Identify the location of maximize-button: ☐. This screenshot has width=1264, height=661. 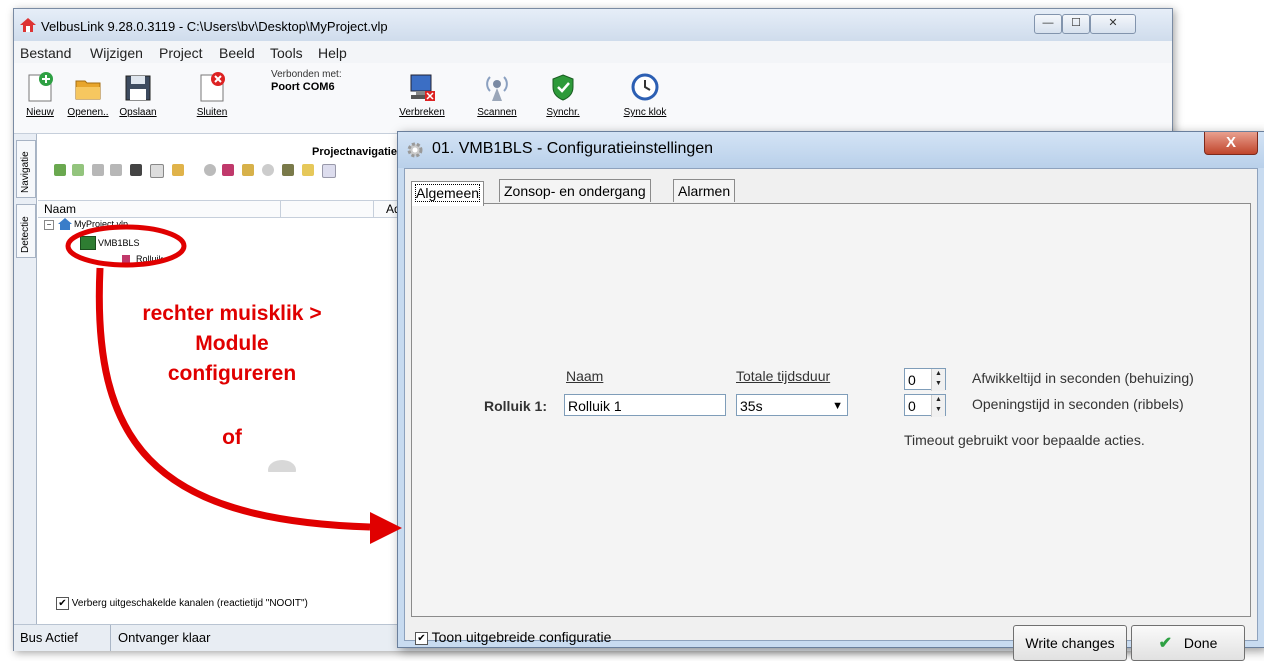
(1076, 24).